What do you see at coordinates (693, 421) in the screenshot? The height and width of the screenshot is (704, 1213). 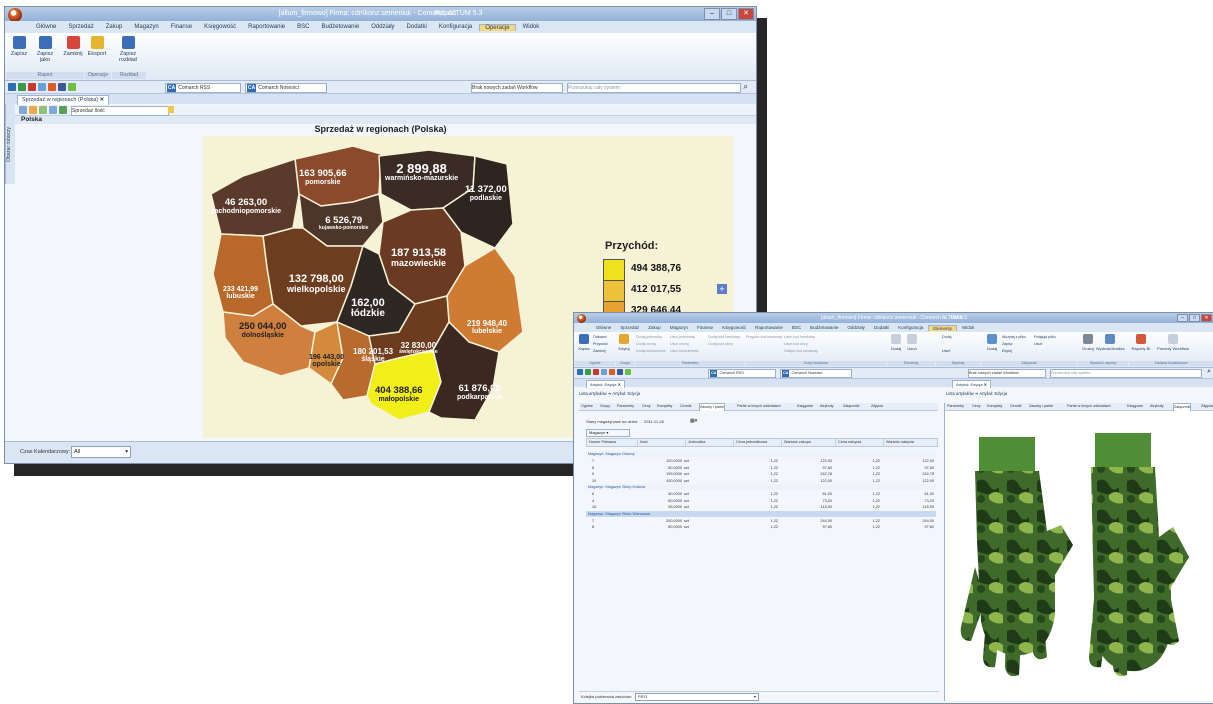 I see `calendar-icon: ▦▾` at bounding box center [693, 421].